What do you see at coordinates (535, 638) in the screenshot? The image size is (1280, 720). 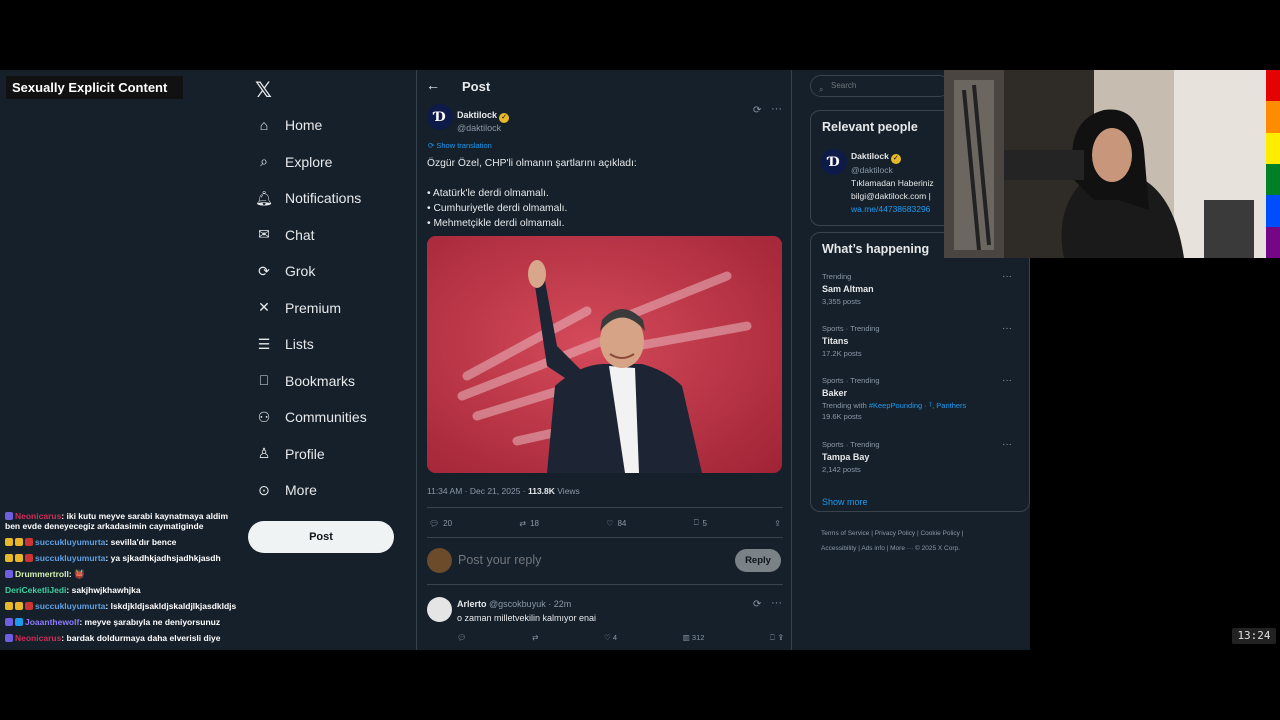 I see `repost-icon: ⇄` at bounding box center [535, 638].